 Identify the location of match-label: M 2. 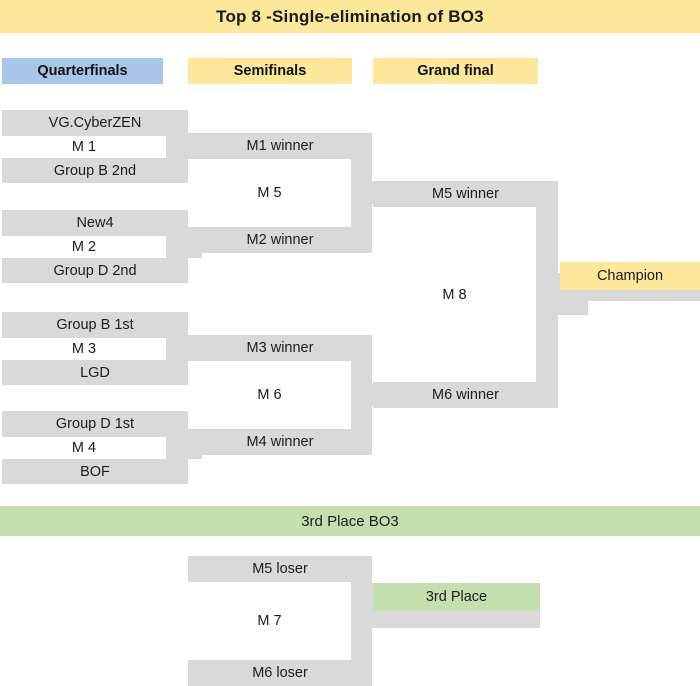
(84, 247).